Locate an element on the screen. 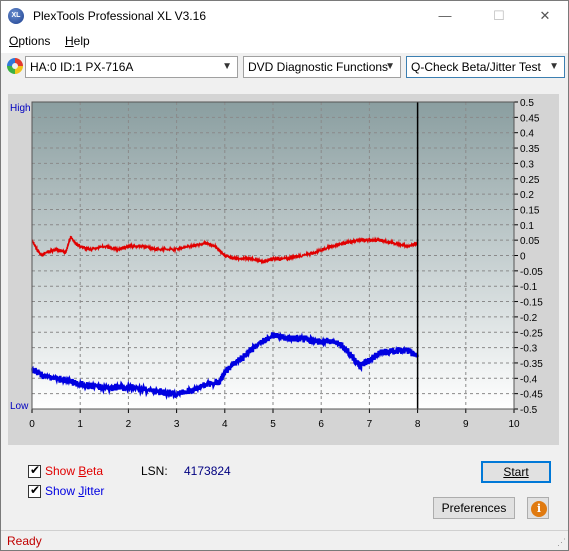  menu-help: Help is located at coordinates (77, 41).